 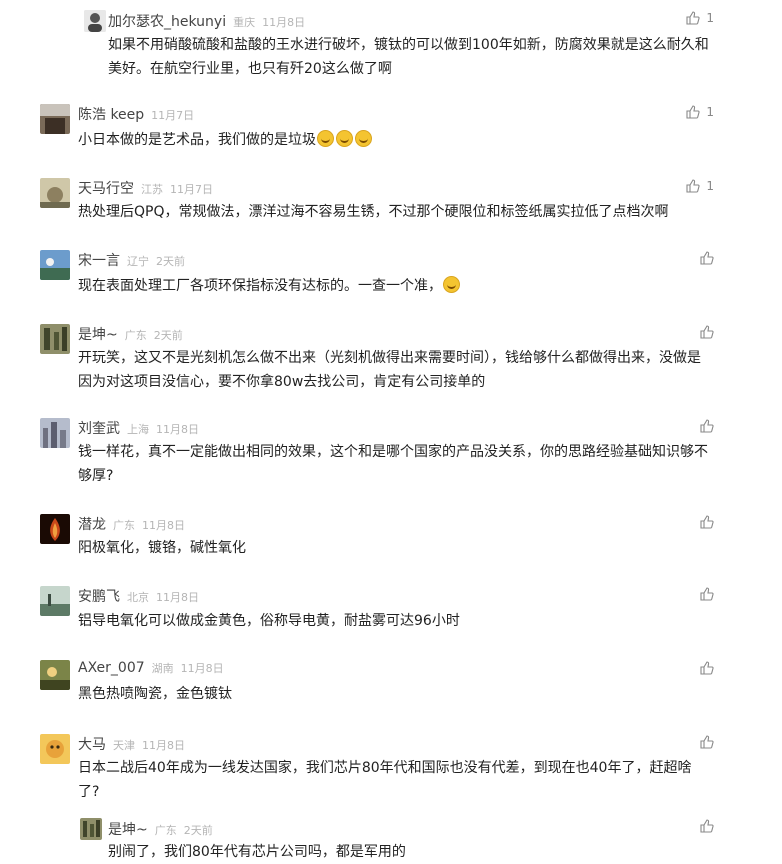 I want to click on comment-text: 铝导电氧化可以做成金黄色，俗称导电黄，耐盐雾可达96小时, so click(x=269, y=621).